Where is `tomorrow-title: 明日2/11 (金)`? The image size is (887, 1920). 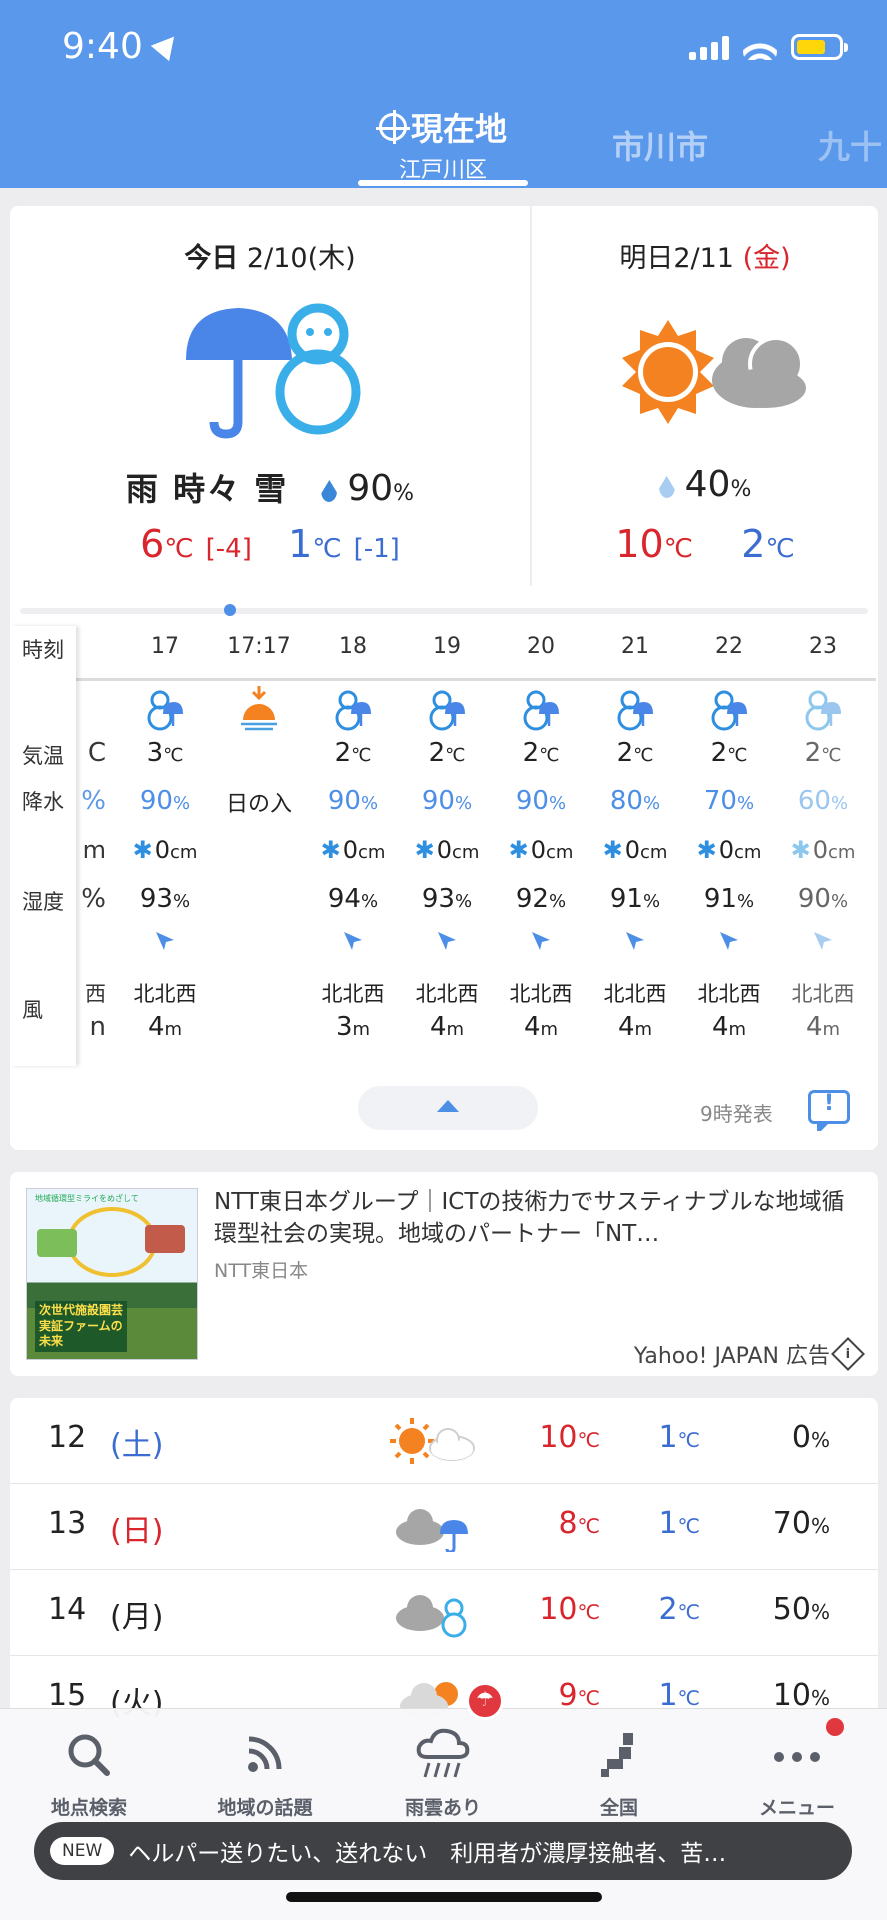
tomorrow-title: 明日2/11 (金) is located at coordinates (705, 255).